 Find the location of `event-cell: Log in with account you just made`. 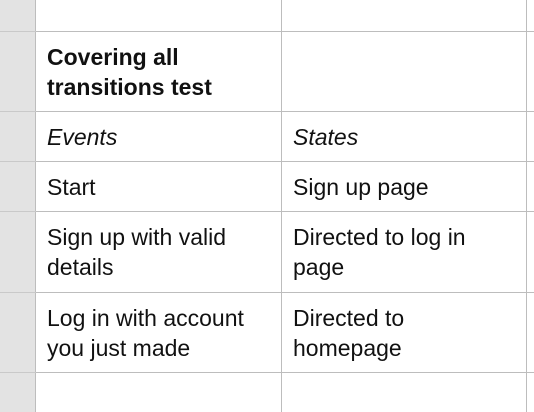

event-cell: Log in with account you just made is located at coordinates (159, 332).